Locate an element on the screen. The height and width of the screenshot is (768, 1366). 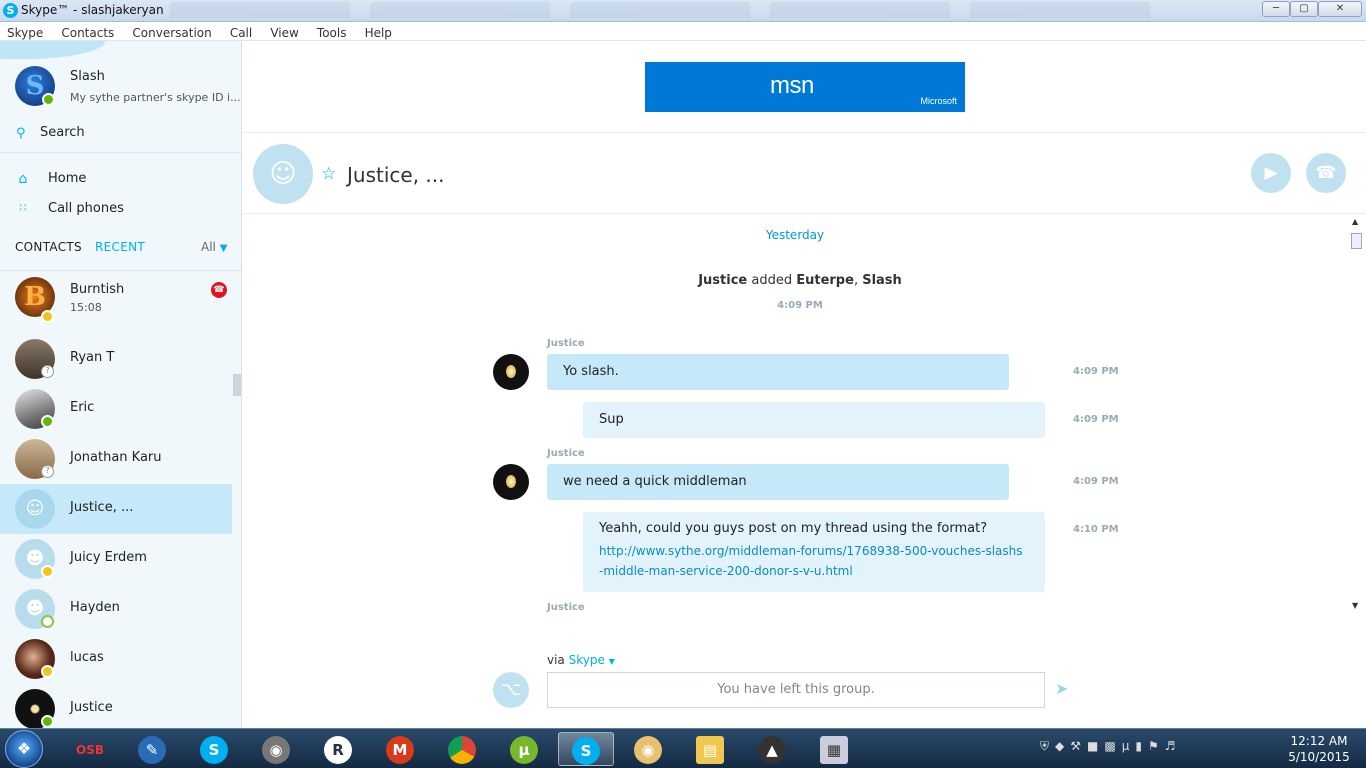
start-button: ❖ is located at coordinates (24, 749).